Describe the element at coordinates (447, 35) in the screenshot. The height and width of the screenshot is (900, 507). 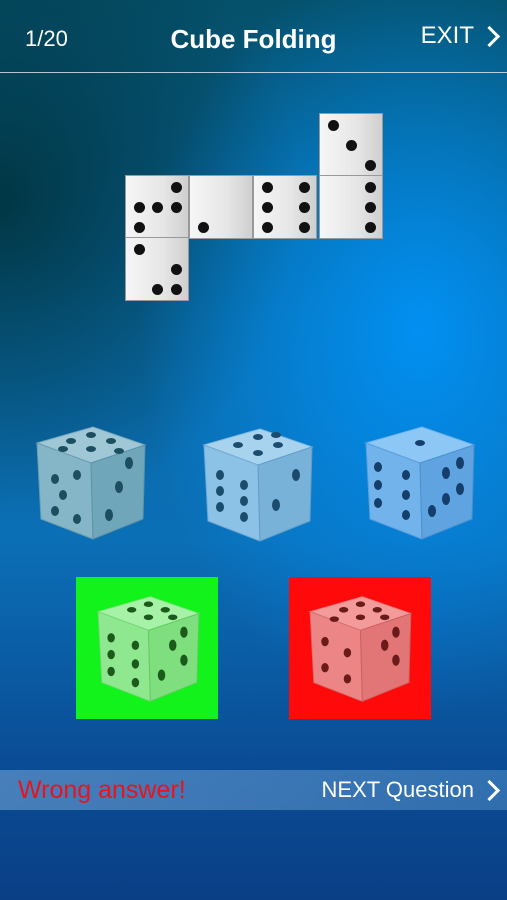
I see `exit-label: EXIT` at that location.